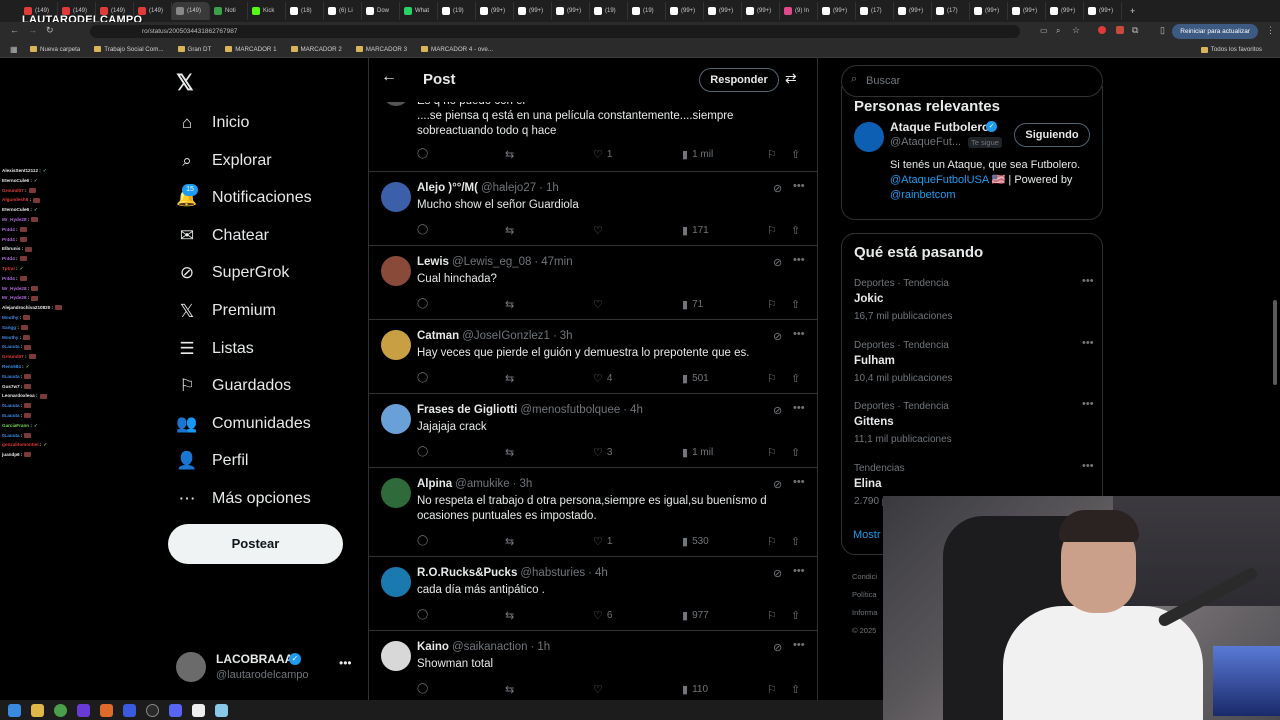  What do you see at coordinates (939, 180) in the screenshot?
I see `bio-mention-link: @AtaqueFutbolUSA` at bounding box center [939, 180].